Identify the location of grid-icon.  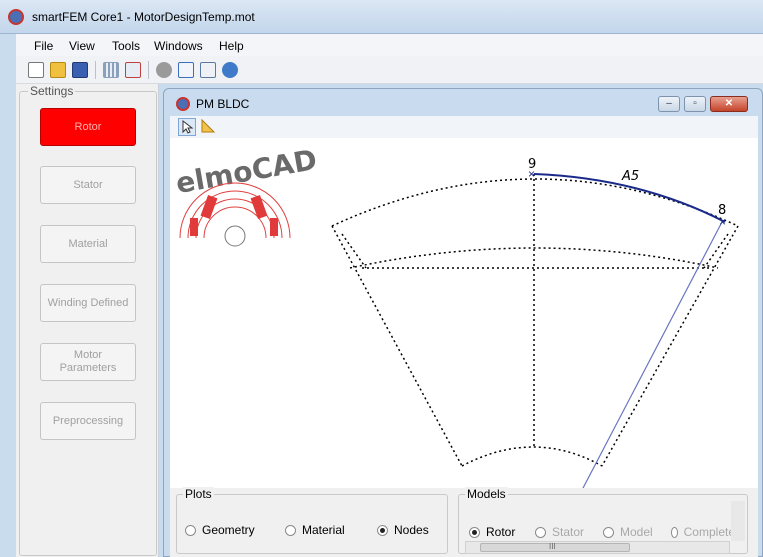
(111, 70).